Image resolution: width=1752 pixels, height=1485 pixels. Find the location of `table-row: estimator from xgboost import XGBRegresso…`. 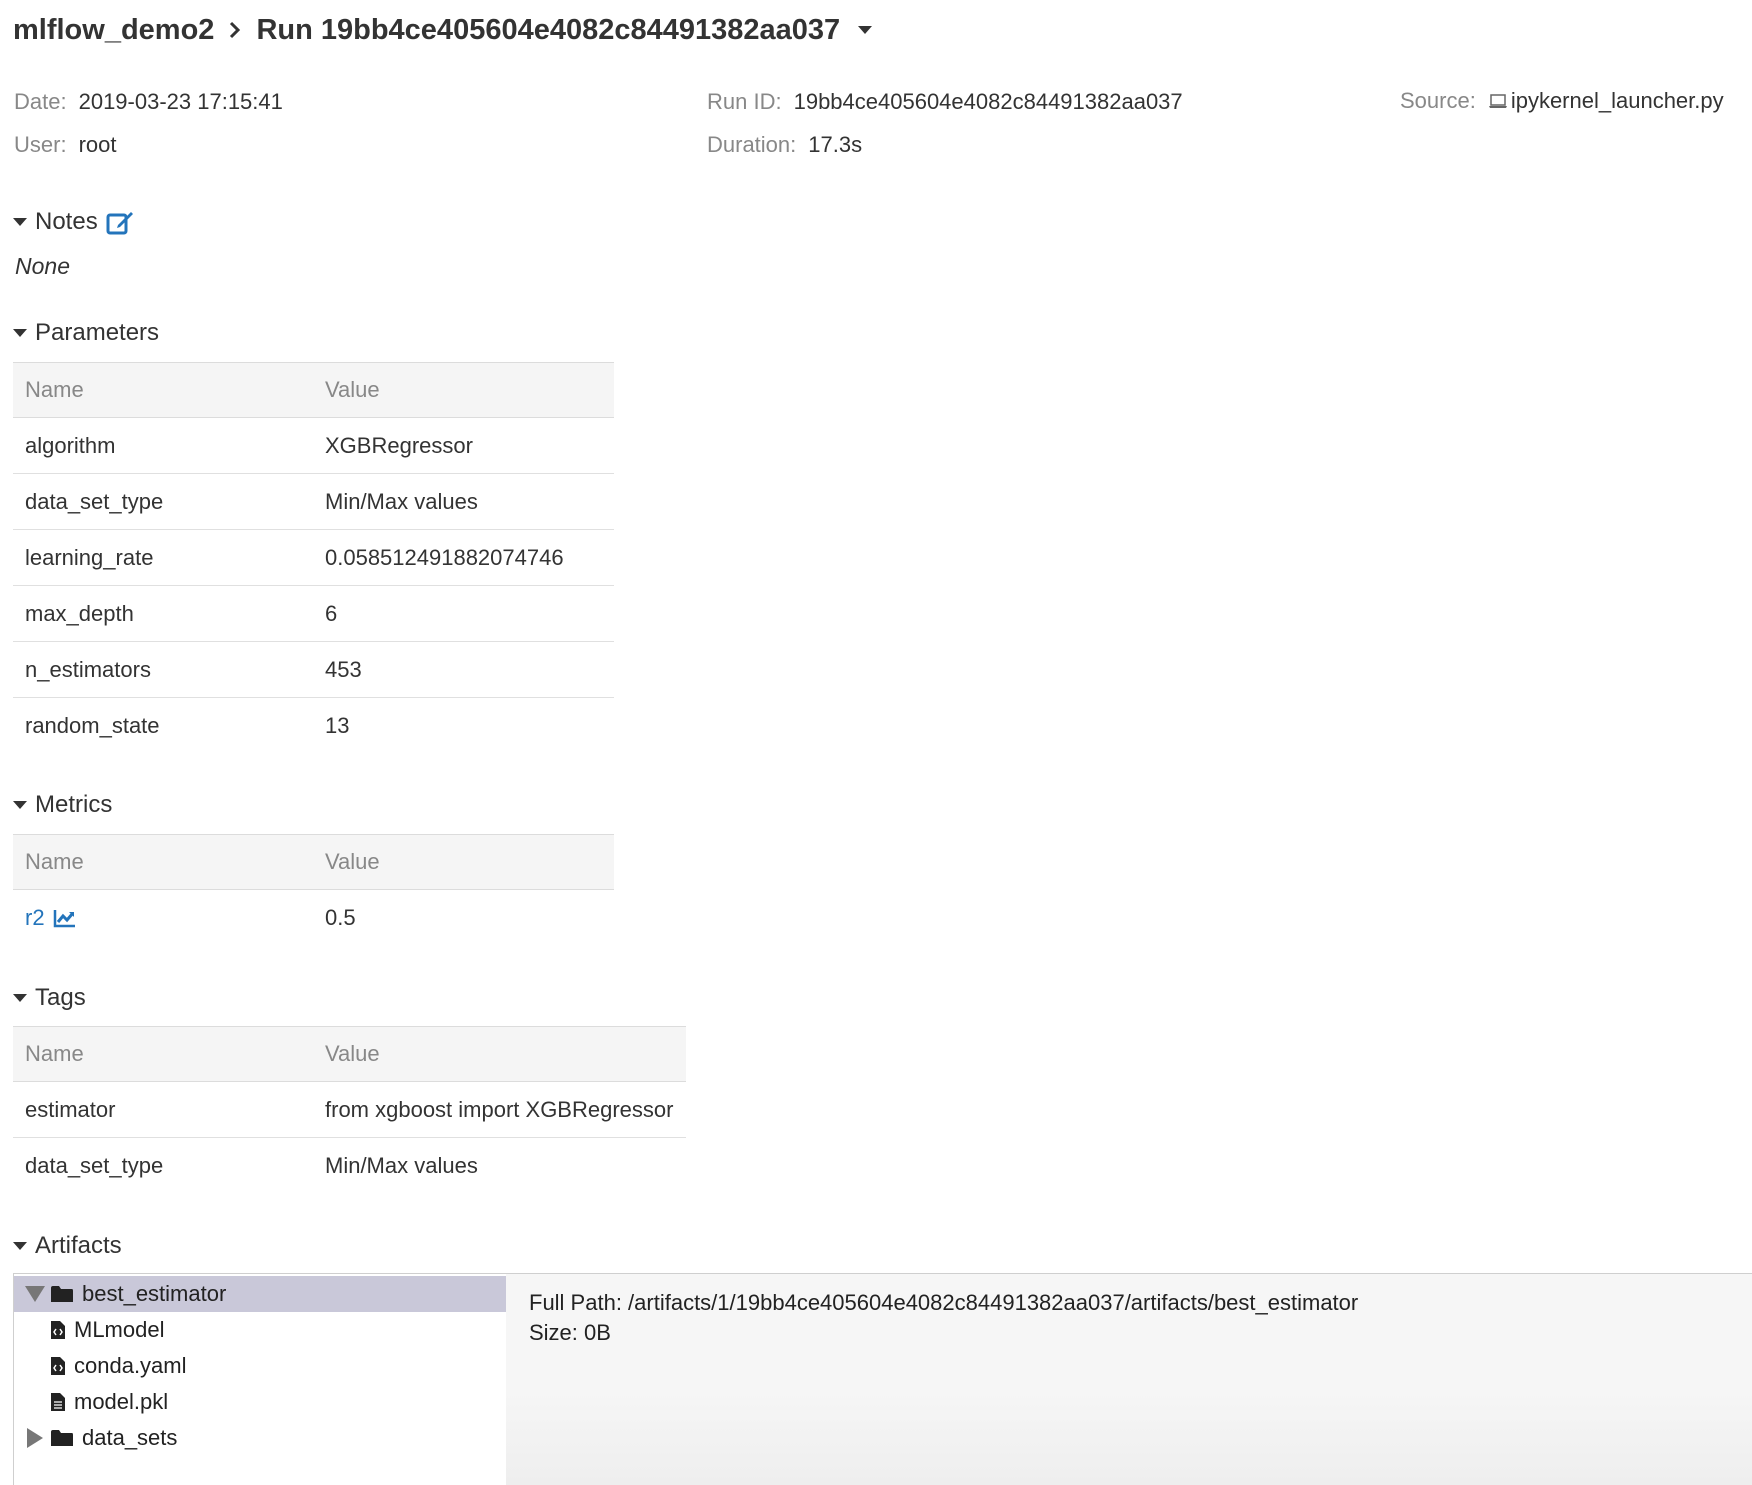

table-row: estimator from xgboost import XGBRegresso… is located at coordinates (349, 1109).